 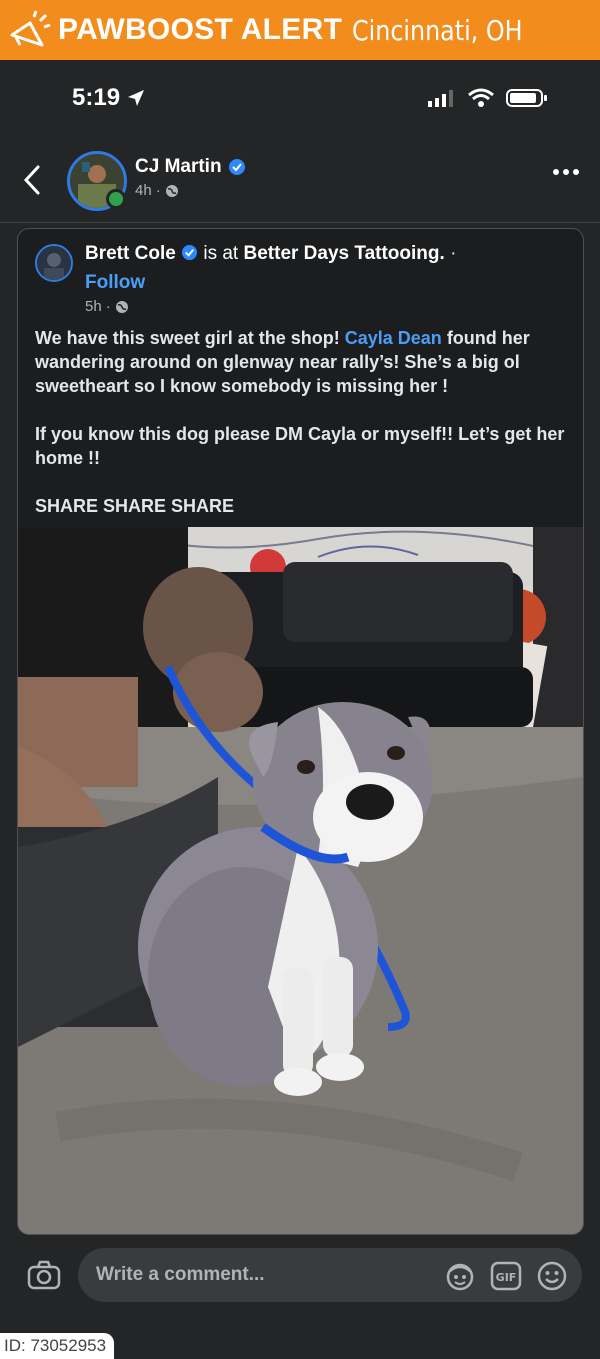 What do you see at coordinates (300, 180) in the screenshot?
I see `post-header: CJ Martin 4h ·` at bounding box center [300, 180].